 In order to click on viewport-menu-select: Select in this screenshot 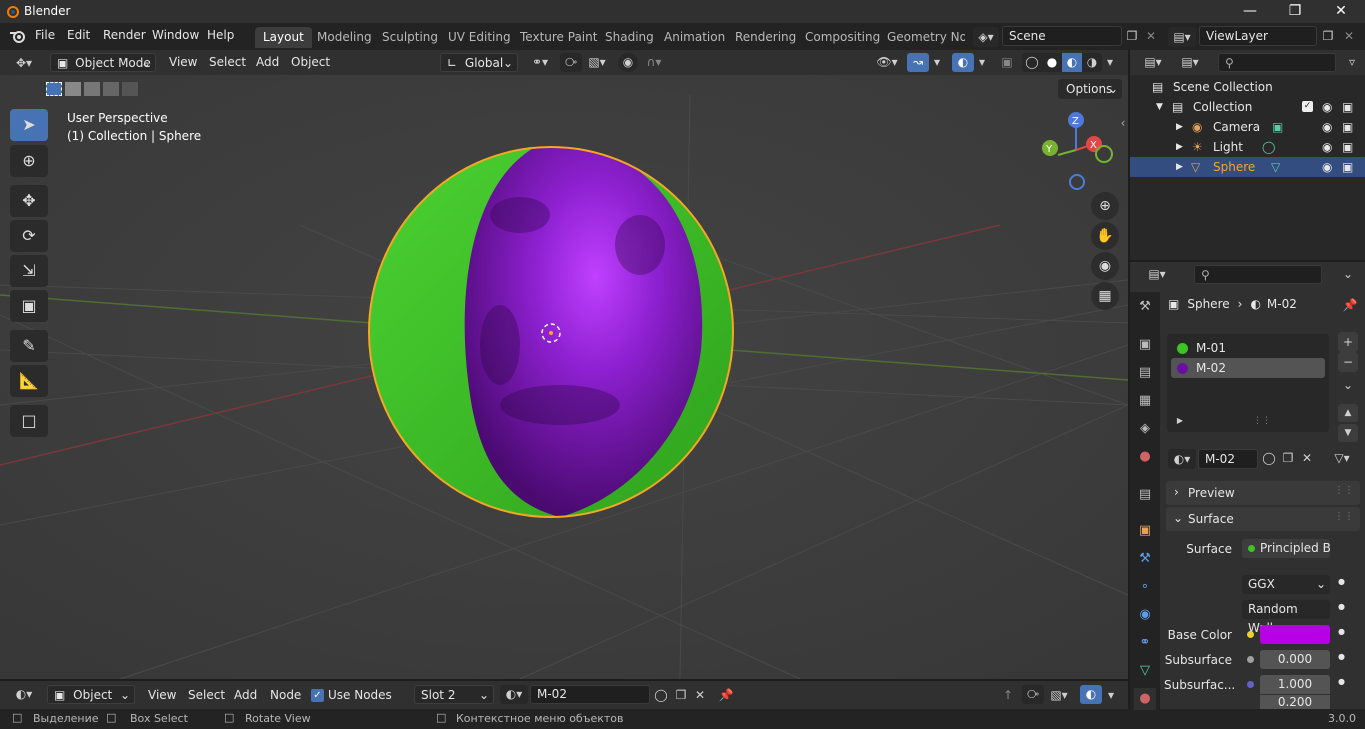, I will do `click(227, 62)`.